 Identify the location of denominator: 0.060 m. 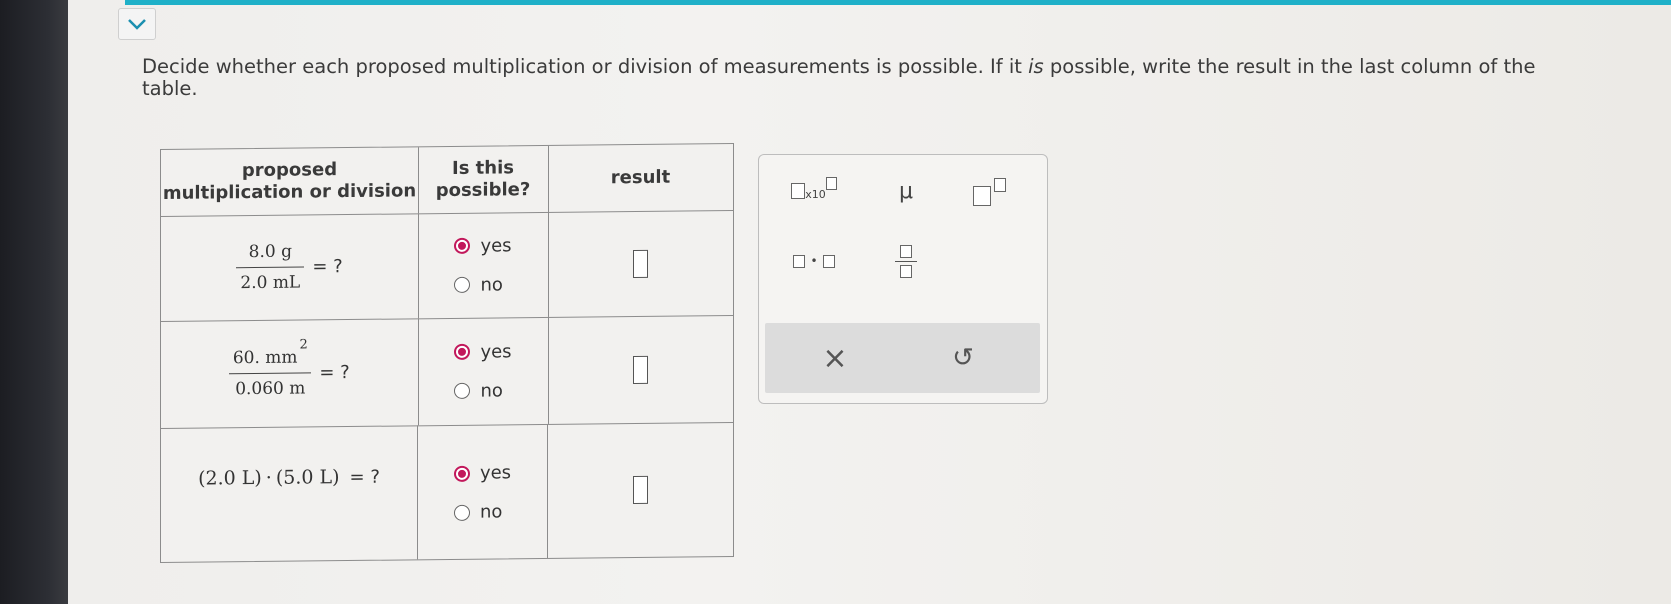
(270, 389).